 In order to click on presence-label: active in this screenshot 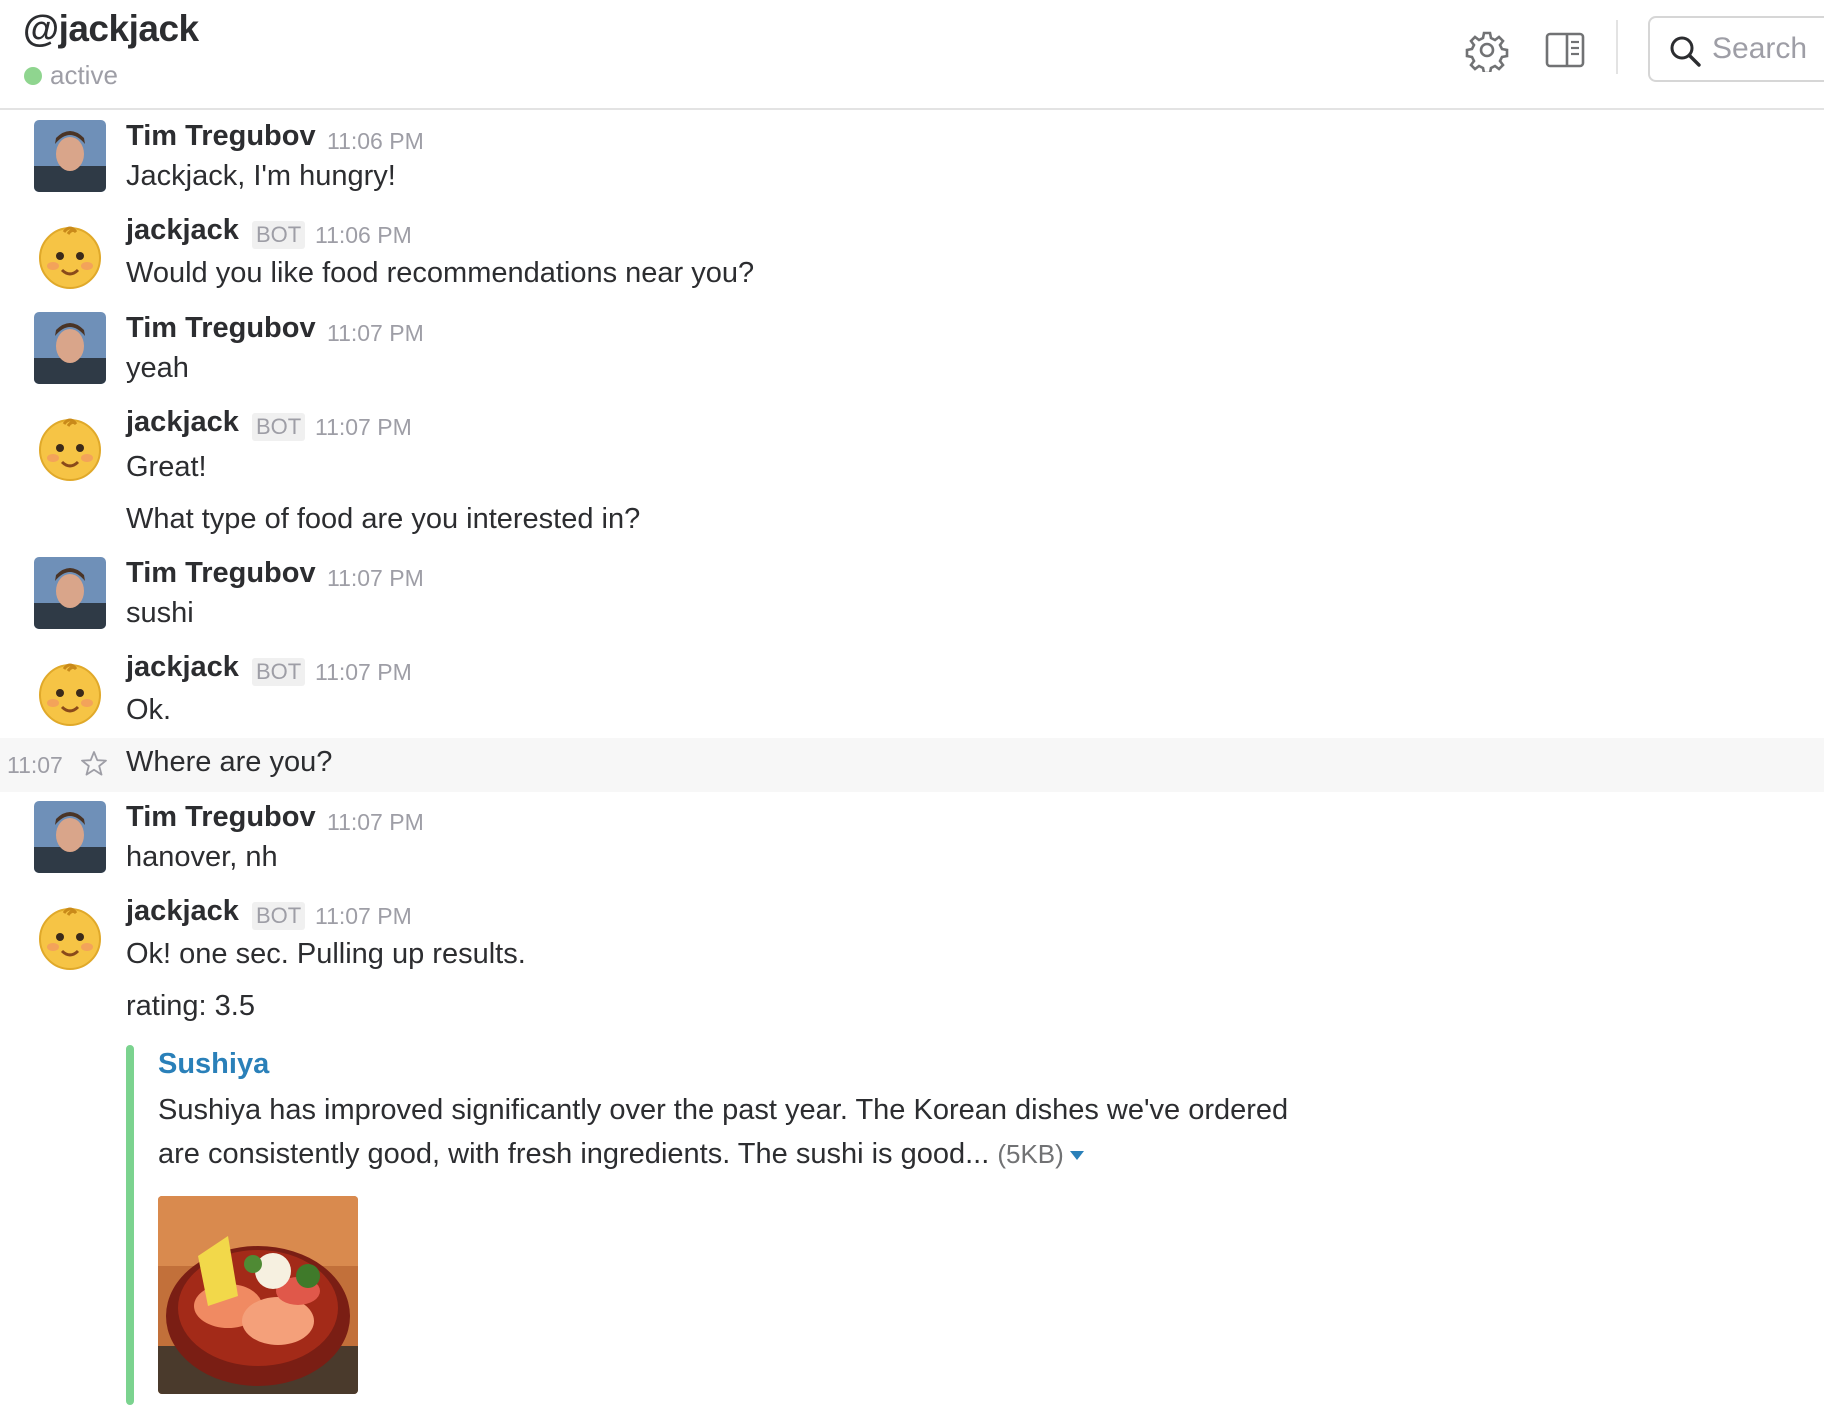, I will do `click(84, 75)`.